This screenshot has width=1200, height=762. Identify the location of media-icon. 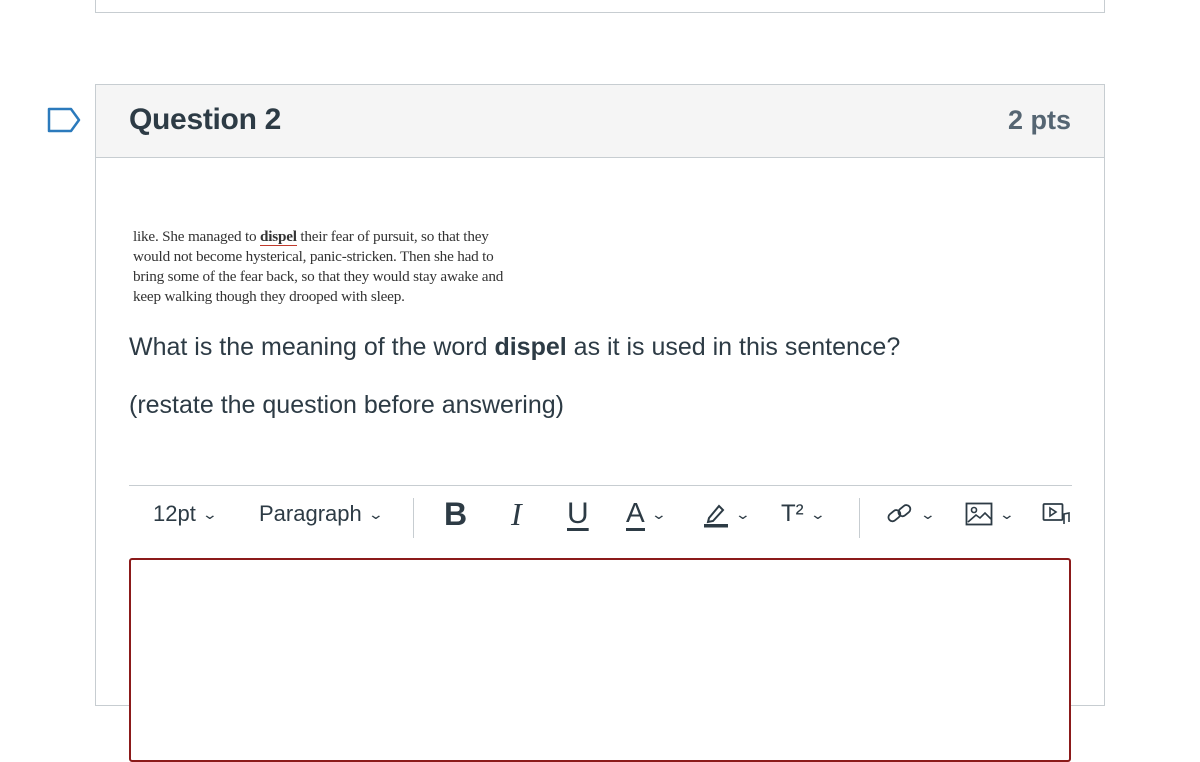
(1056, 513).